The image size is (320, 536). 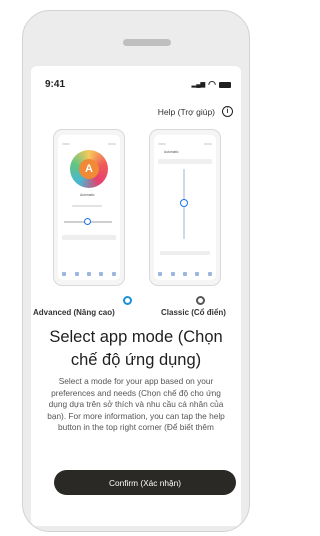 I want to click on wifi-icon: ◠, so click(x=212, y=84).